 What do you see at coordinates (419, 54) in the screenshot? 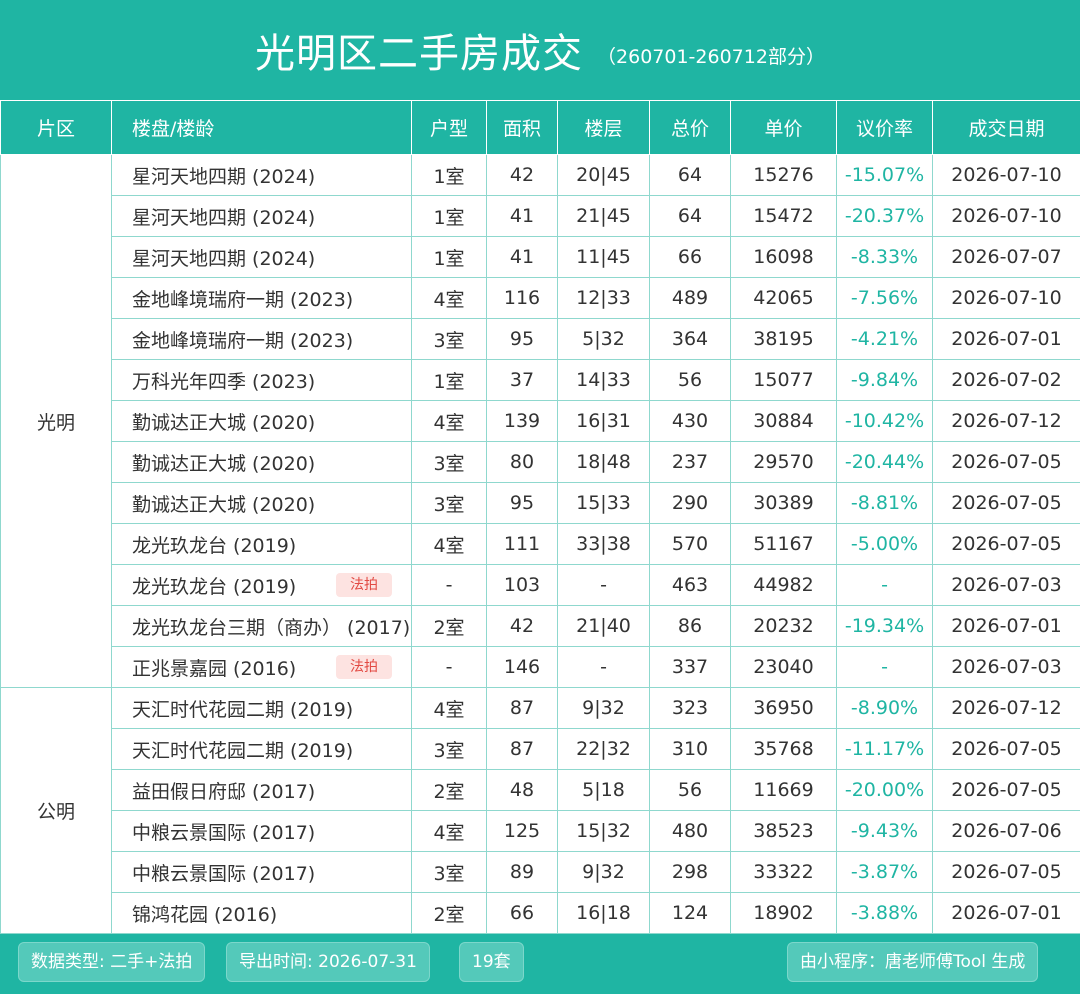
I see `page-title: 光明区二手房成交` at bounding box center [419, 54].